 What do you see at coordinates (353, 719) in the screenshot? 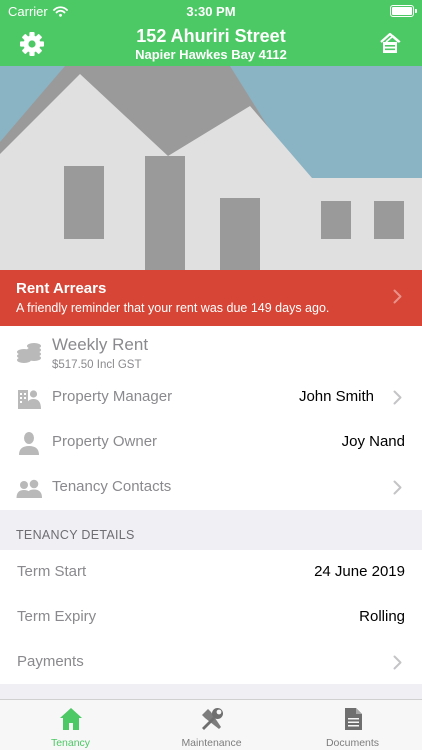
I see `document-icon` at bounding box center [353, 719].